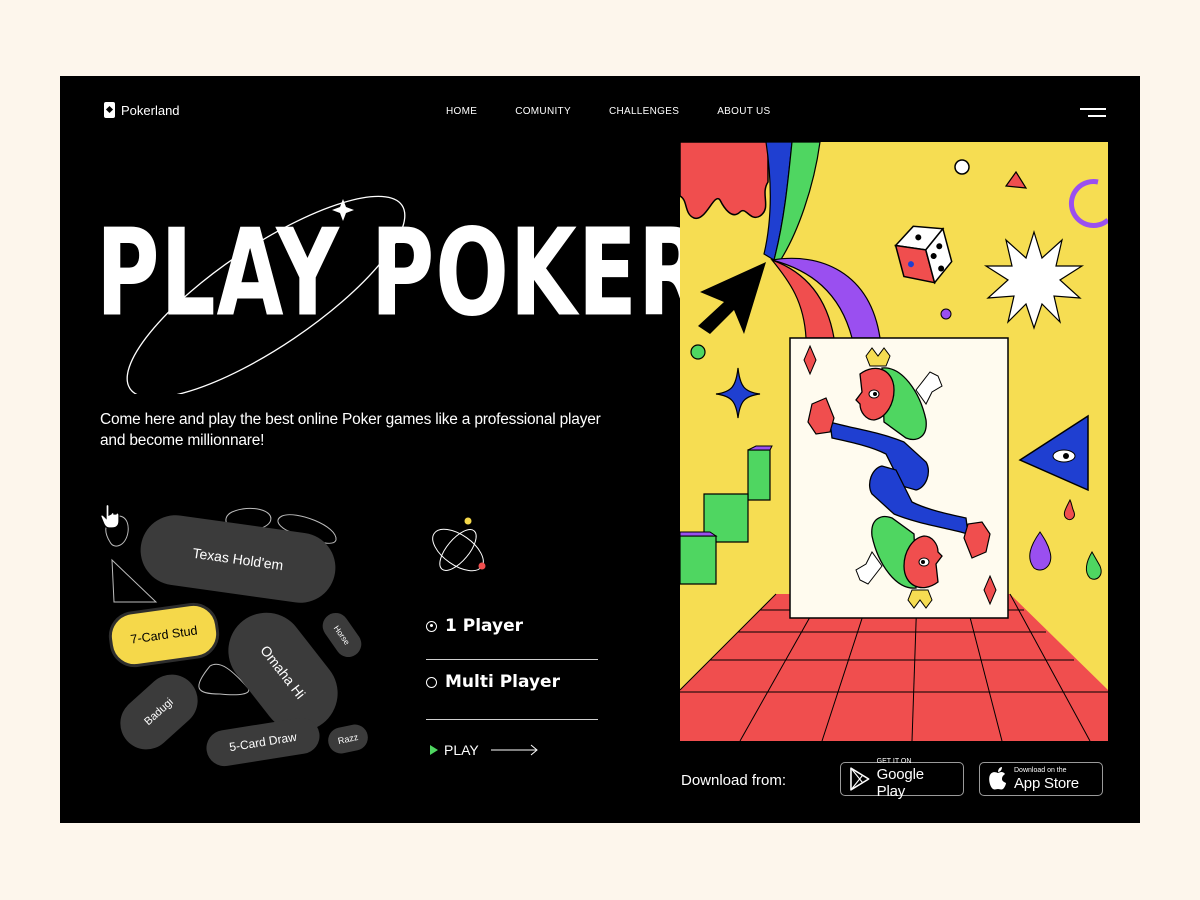 This screenshot has height=900, width=1200. I want to click on nav-about-us: ABOUT US, so click(743, 111).